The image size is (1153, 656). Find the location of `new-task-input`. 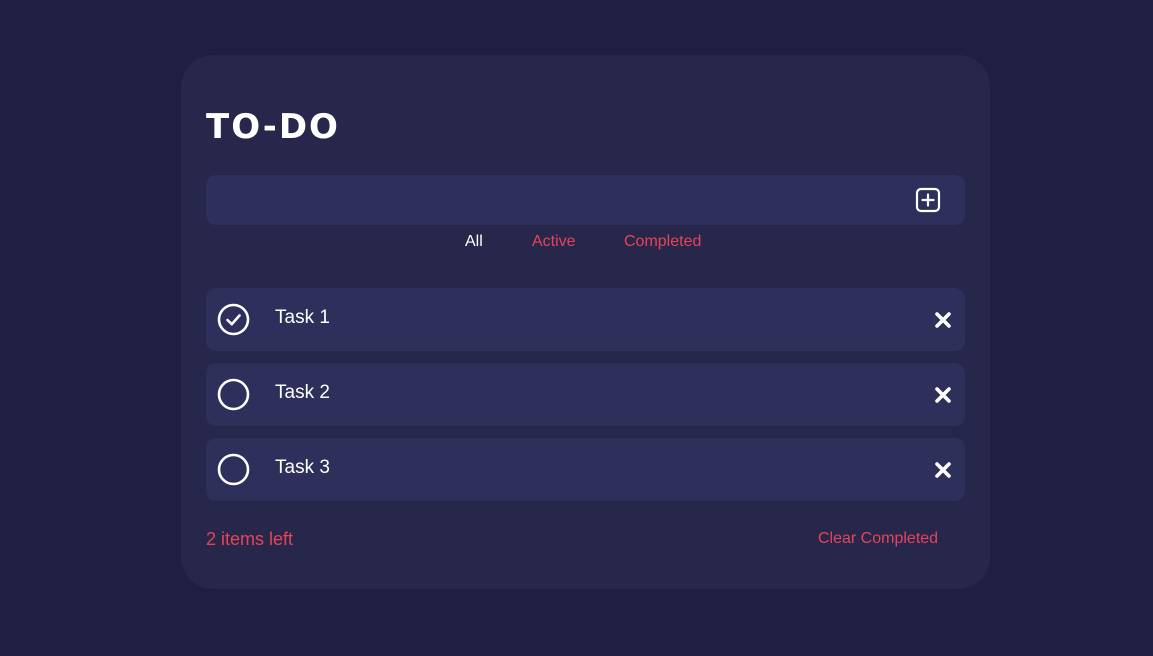

new-task-input is located at coordinates (551, 200).